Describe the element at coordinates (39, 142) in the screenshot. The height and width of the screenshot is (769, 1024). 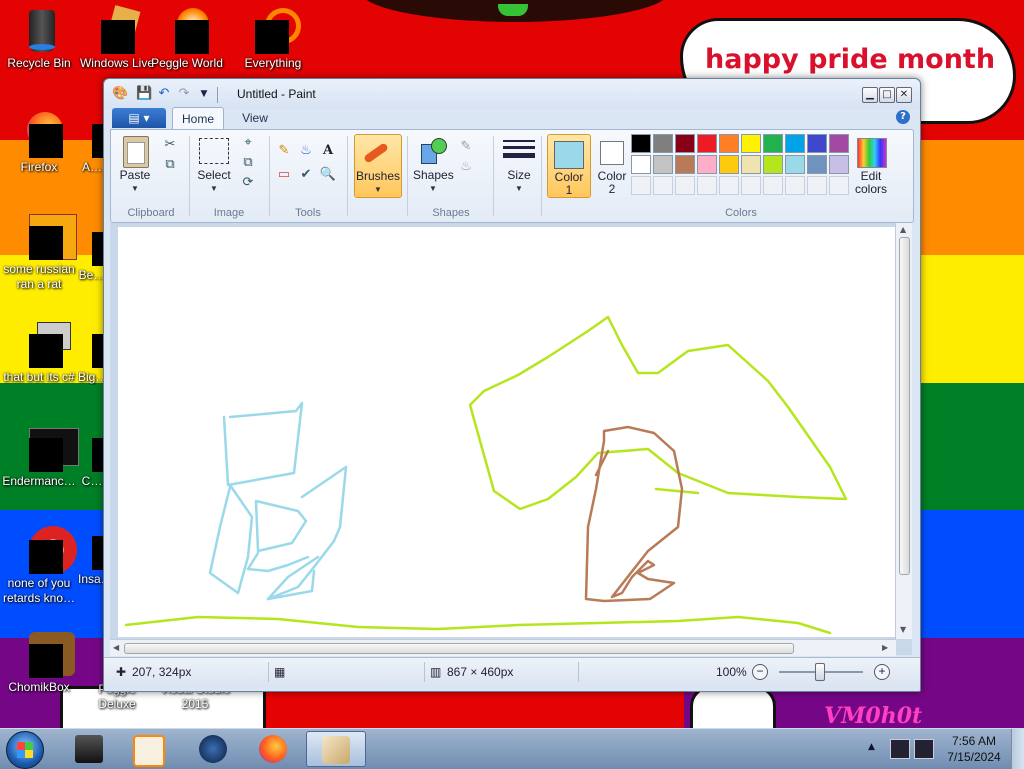
I see `desktop-icon-firefox: Firefox` at that location.